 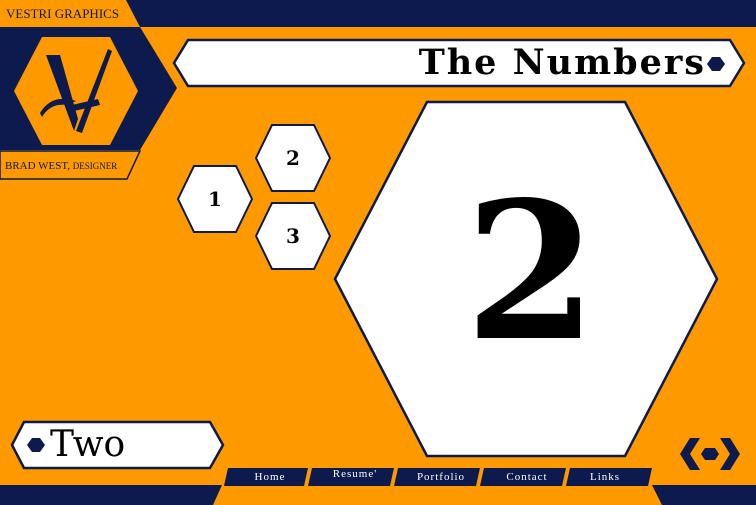 I want to click on thumb-2: 2, so click(x=293, y=158).